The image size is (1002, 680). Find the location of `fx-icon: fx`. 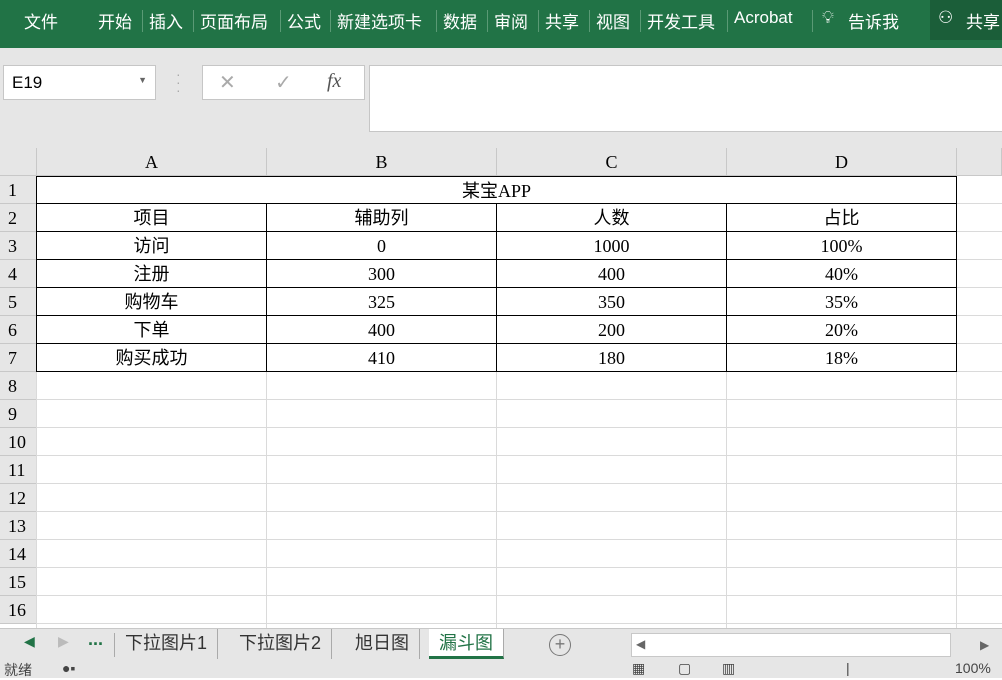

fx-icon: fx is located at coordinates (334, 81).